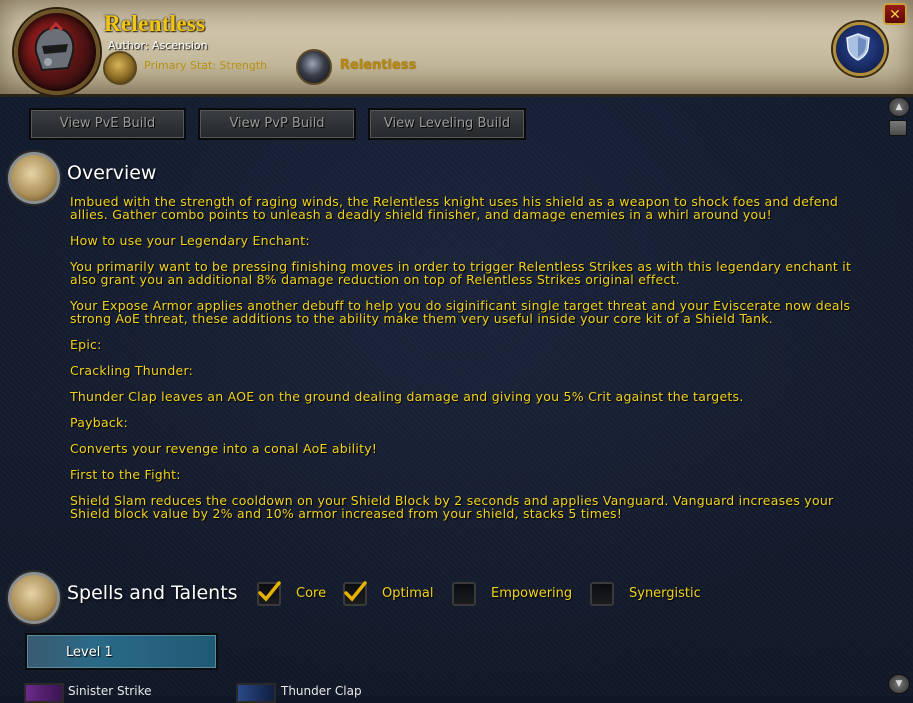  What do you see at coordinates (112, 173) in the screenshot?
I see `overview-title: Overview` at bounding box center [112, 173].